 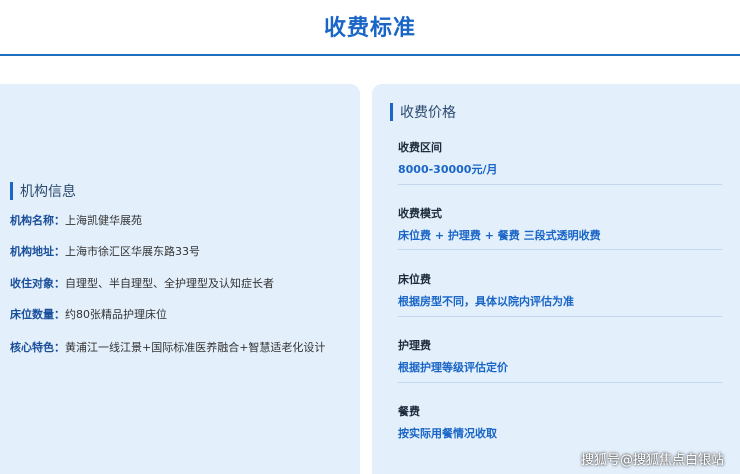 What do you see at coordinates (37, 347) in the screenshot?
I see `info-key: 核心特色：` at bounding box center [37, 347].